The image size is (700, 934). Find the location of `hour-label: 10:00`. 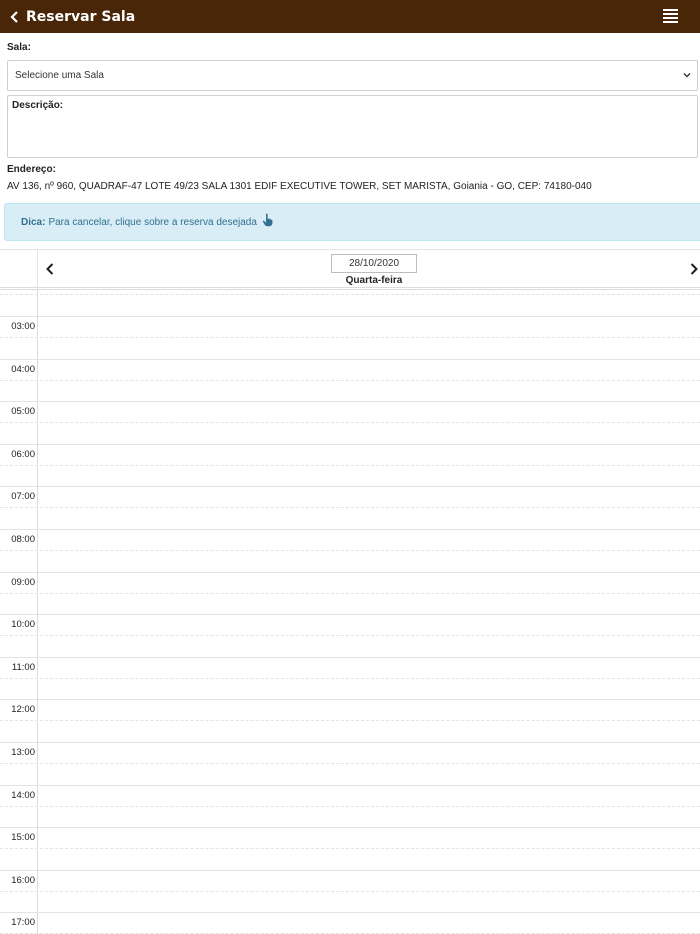

hour-label: 10:00 is located at coordinates (23, 625).